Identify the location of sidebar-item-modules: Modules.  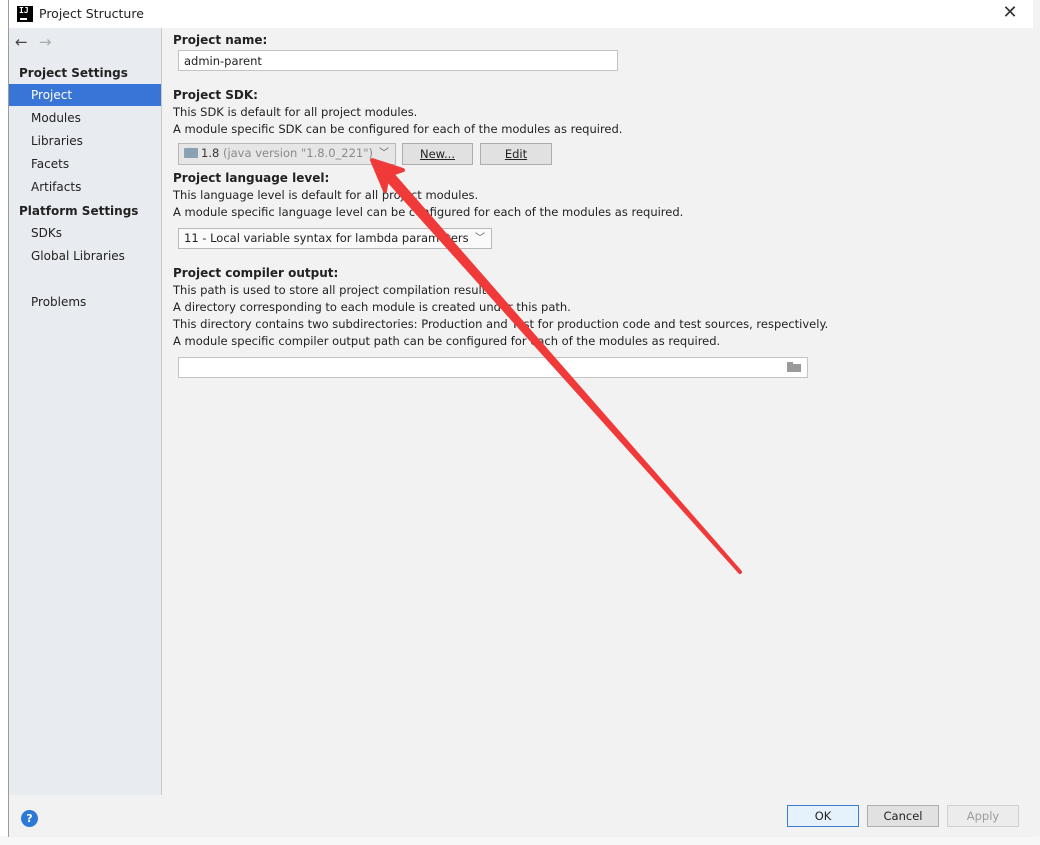
(85, 118).